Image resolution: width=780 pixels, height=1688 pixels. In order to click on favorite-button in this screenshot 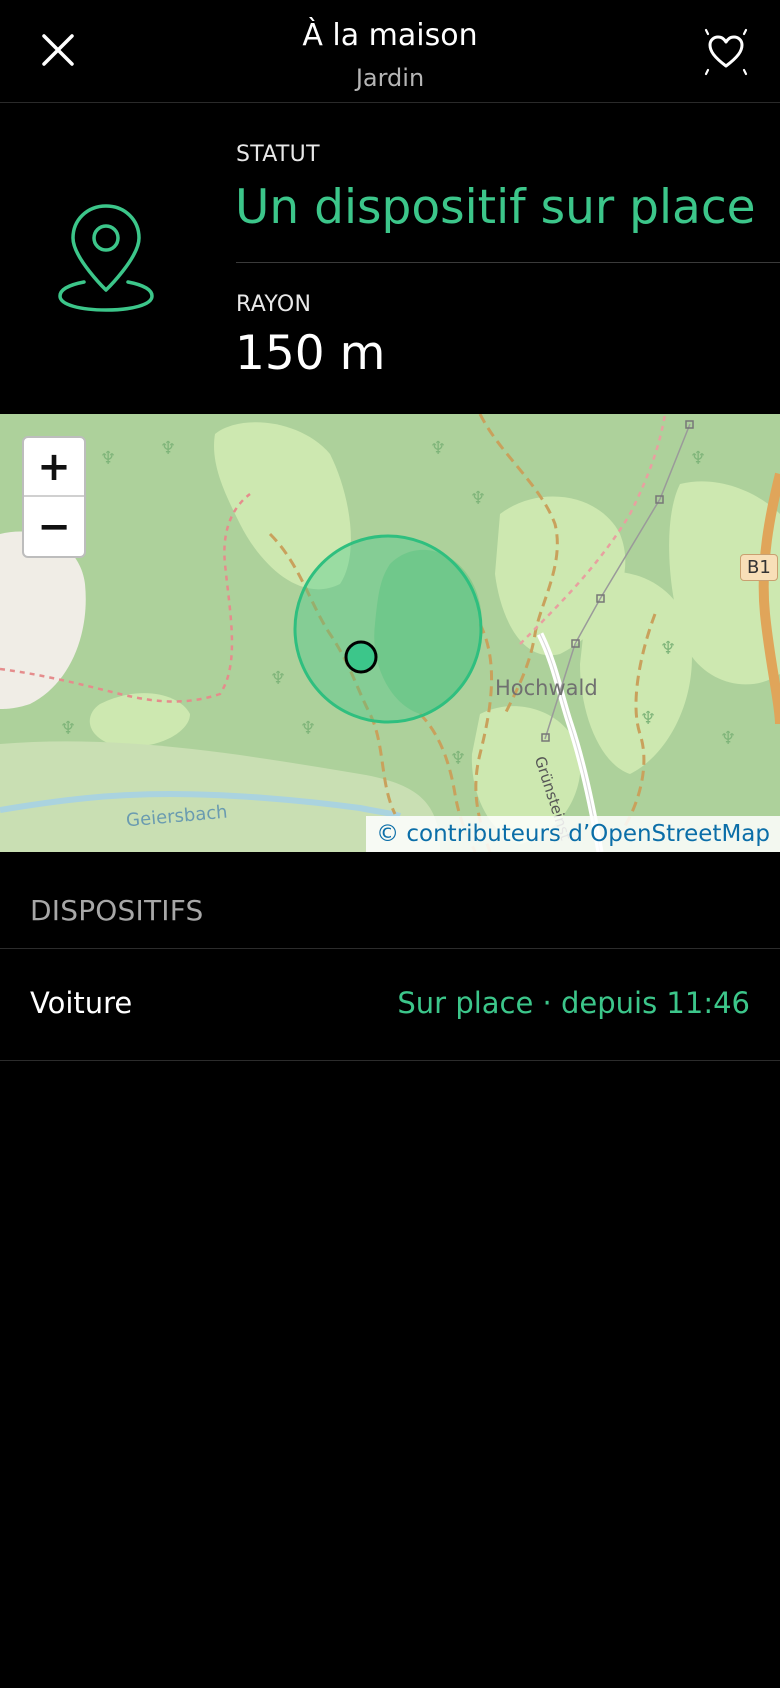, I will do `click(726, 52)`.